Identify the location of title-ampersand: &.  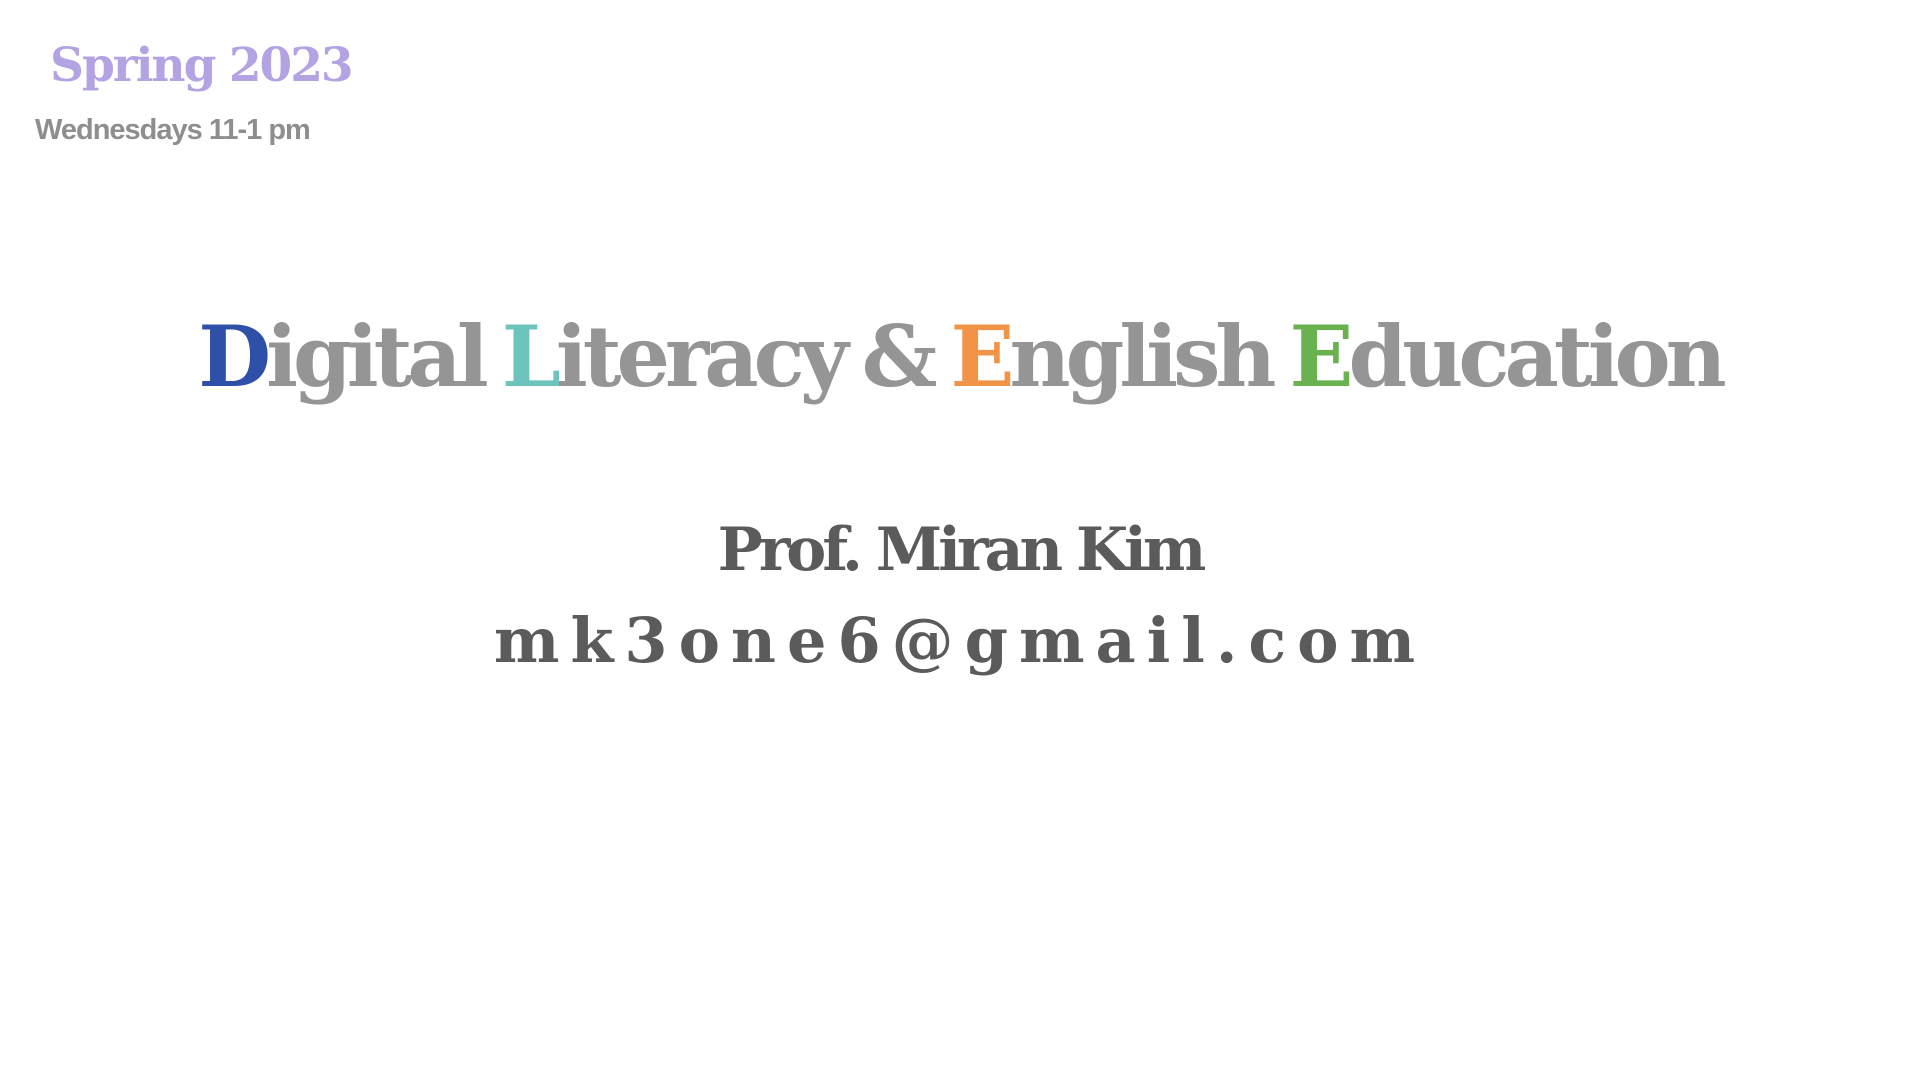
(899, 356).